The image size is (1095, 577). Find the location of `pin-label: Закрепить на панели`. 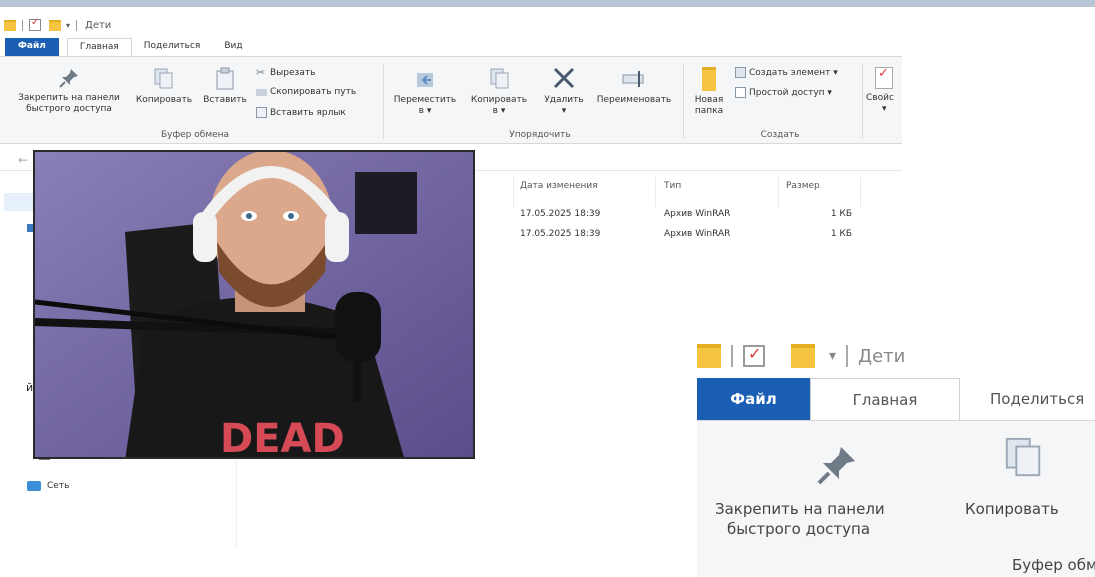

pin-label: Закрепить на панели is located at coordinates (69, 98).